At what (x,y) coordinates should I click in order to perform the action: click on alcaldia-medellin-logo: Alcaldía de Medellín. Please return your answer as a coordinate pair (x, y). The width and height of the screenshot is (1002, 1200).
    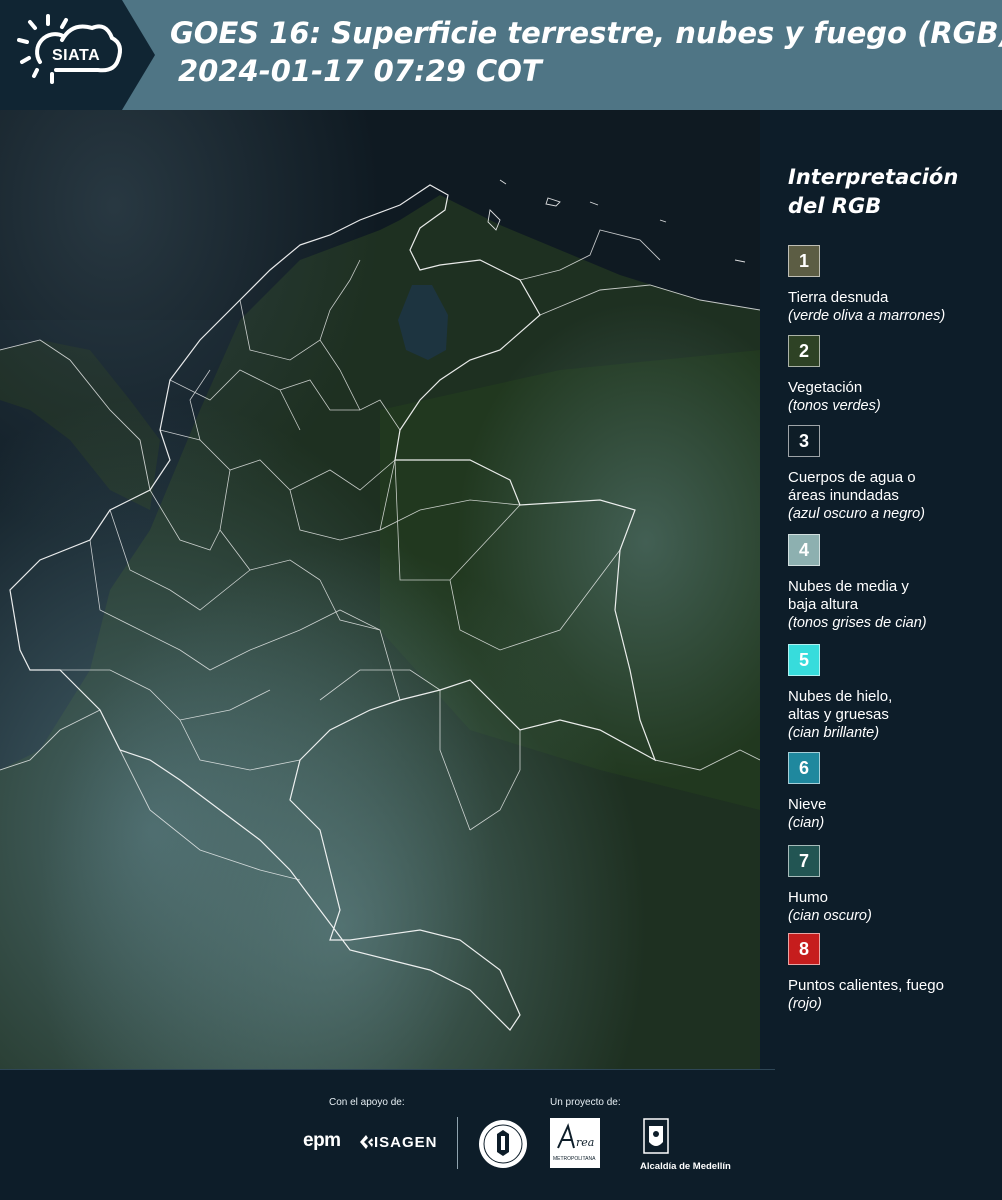
    Looking at the image, I should click on (685, 1166).